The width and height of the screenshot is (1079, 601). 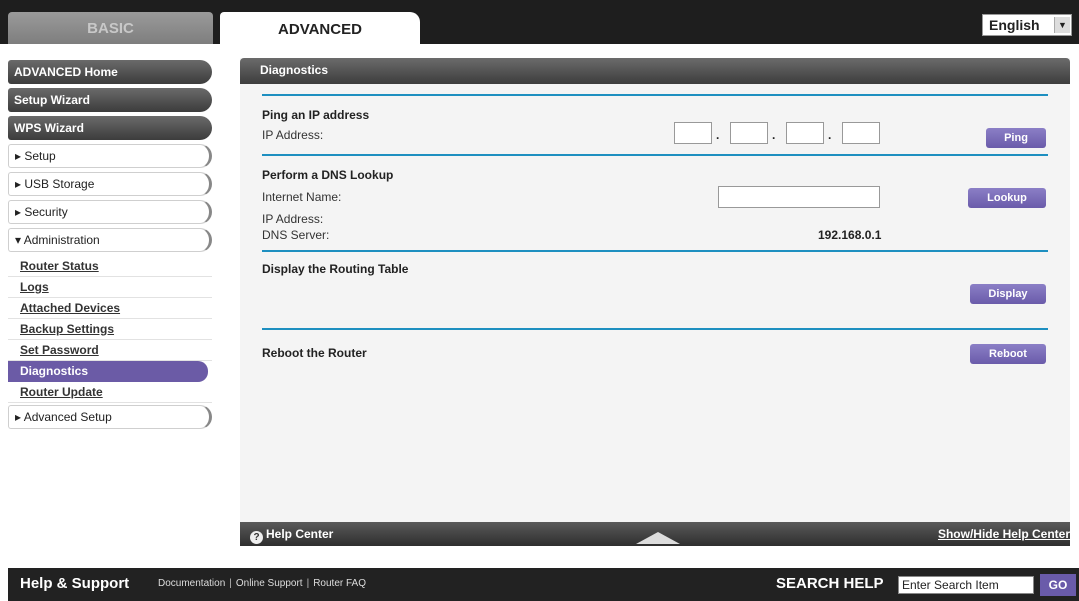 I want to click on language-value: English, so click(x=1014, y=25).